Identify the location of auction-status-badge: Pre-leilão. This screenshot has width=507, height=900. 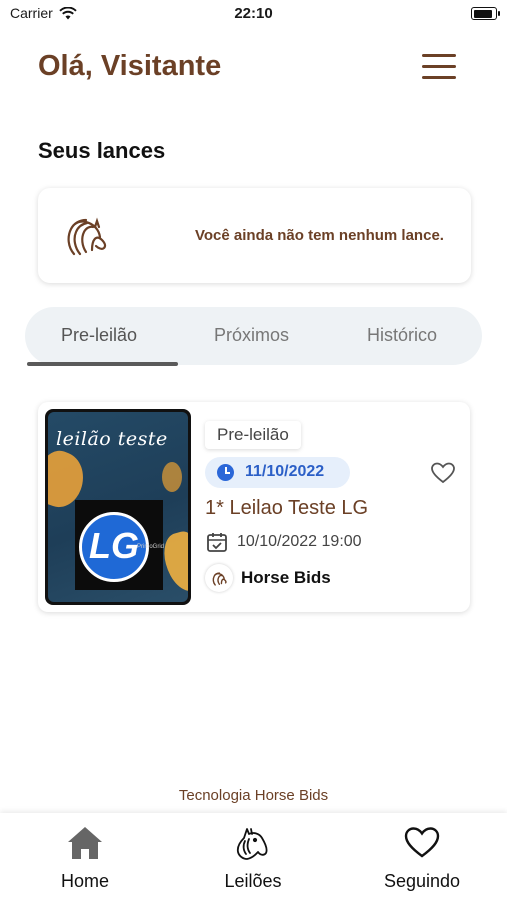
(253, 435).